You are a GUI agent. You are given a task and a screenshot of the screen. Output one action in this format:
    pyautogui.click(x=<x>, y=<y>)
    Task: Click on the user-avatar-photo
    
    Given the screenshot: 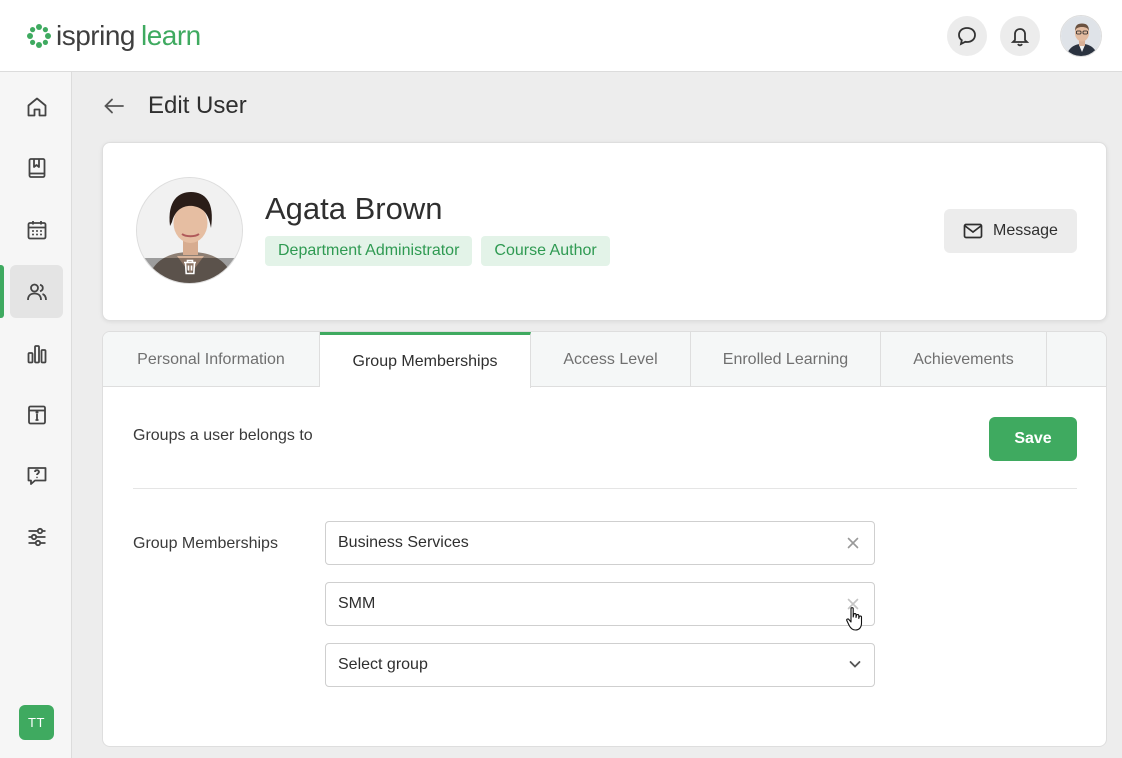 What is the action you would take?
    pyautogui.click(x=1081, y=36)
    